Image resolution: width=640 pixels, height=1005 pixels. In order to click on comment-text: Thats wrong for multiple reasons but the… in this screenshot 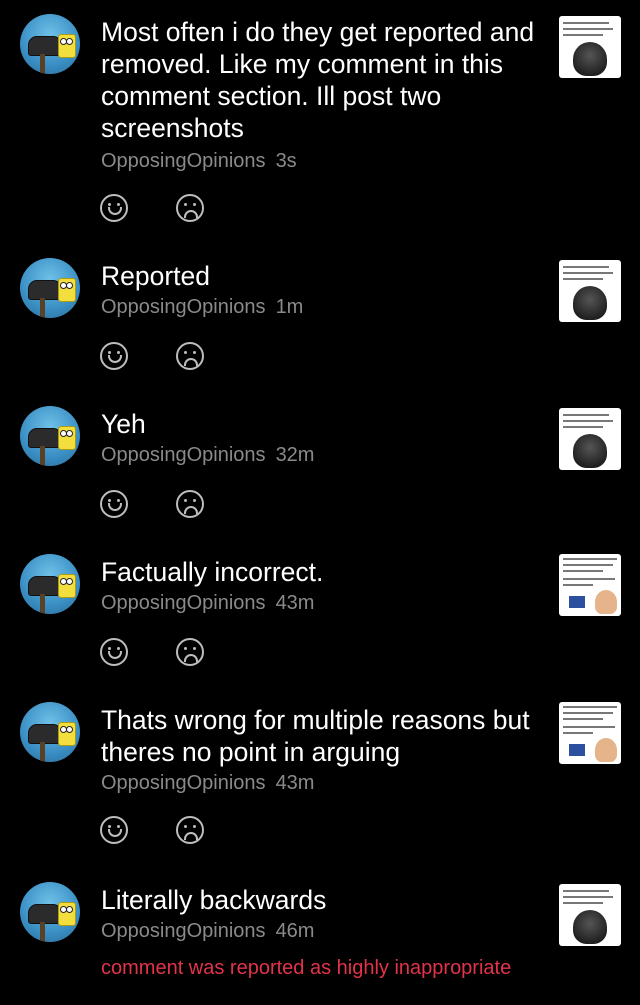, I will do `click(315, 736)`.